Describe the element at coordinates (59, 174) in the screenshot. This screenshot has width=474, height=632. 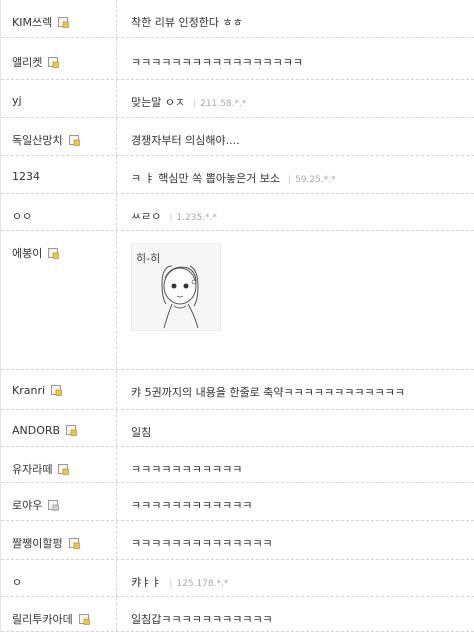
I see `comment-author: 1234` at that location.